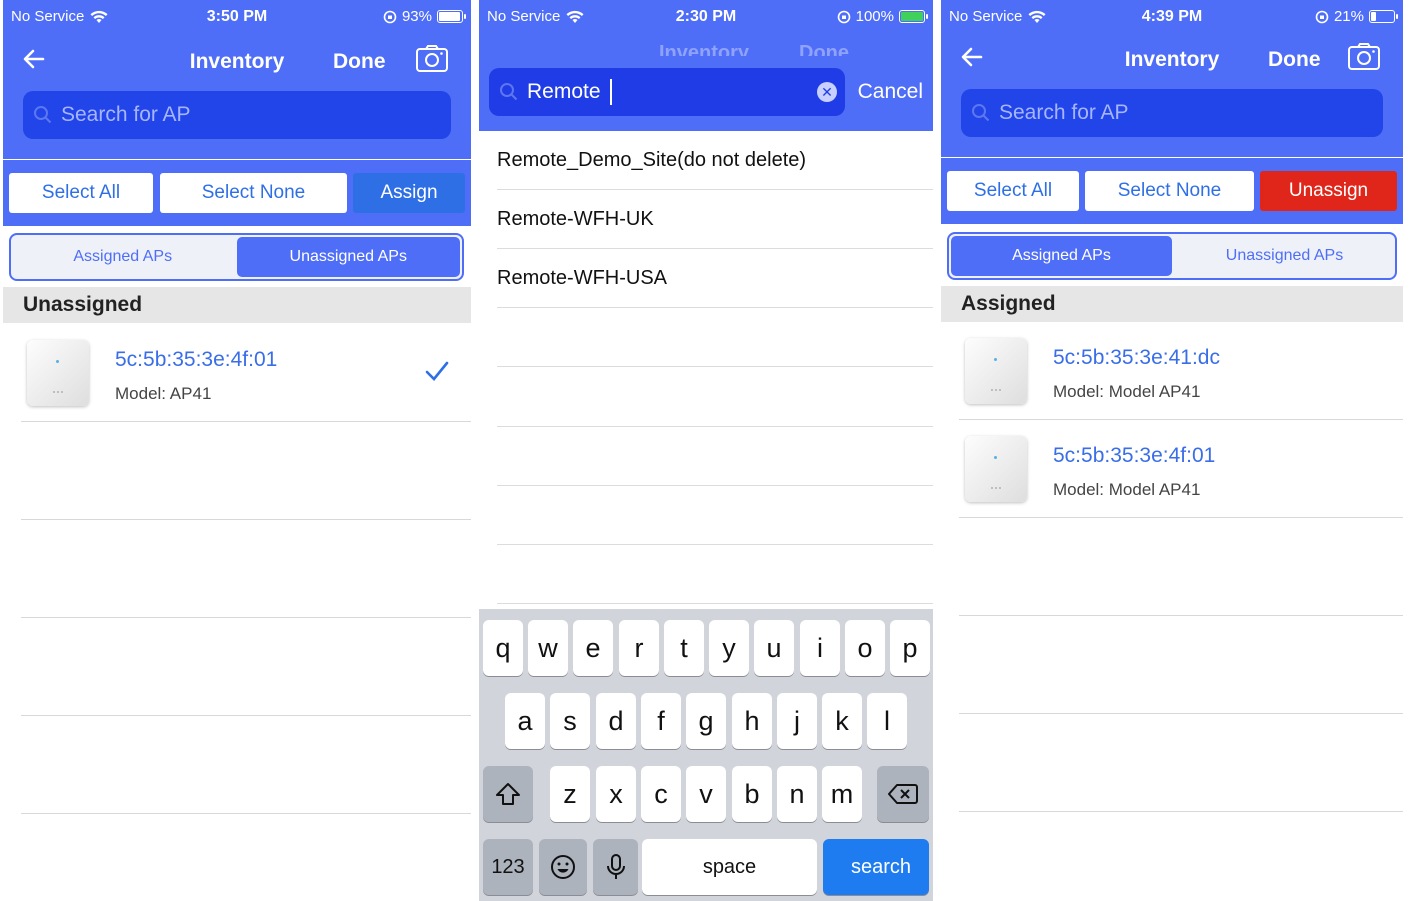  I want to click on backspace-key, so click(903, 794).